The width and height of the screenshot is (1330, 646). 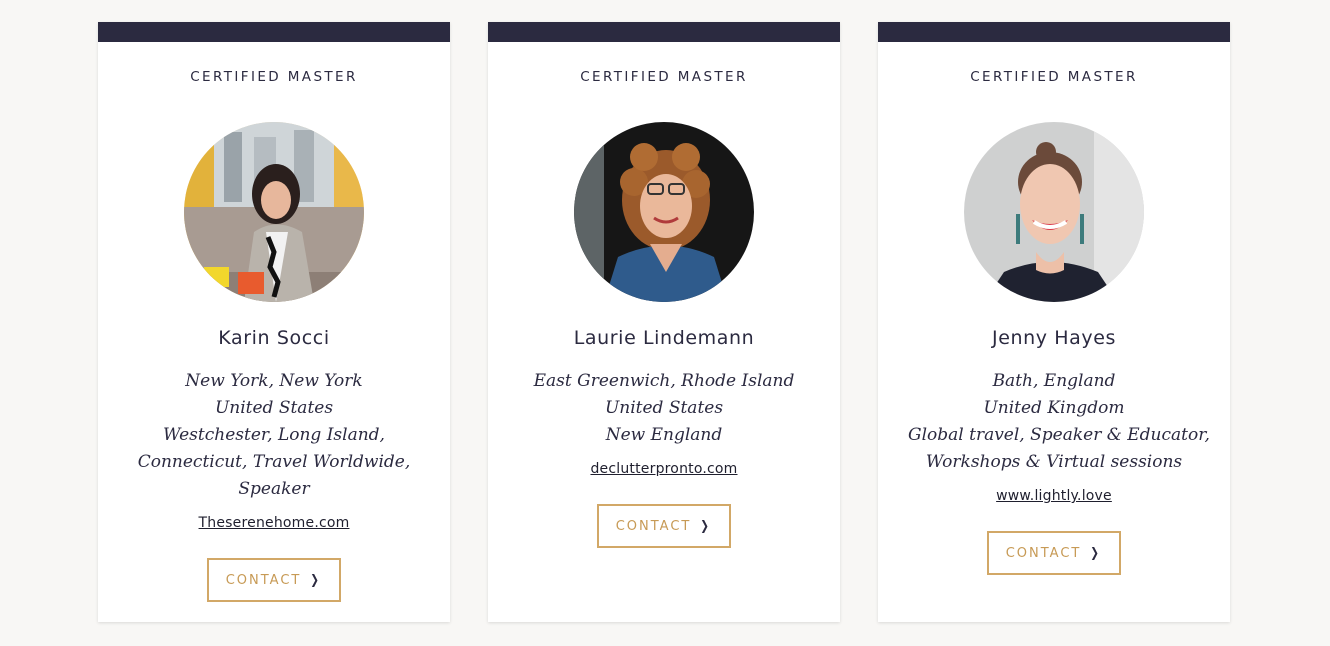 I want to click on website-link: www.lightly.love, so click(x=1054, y=496).